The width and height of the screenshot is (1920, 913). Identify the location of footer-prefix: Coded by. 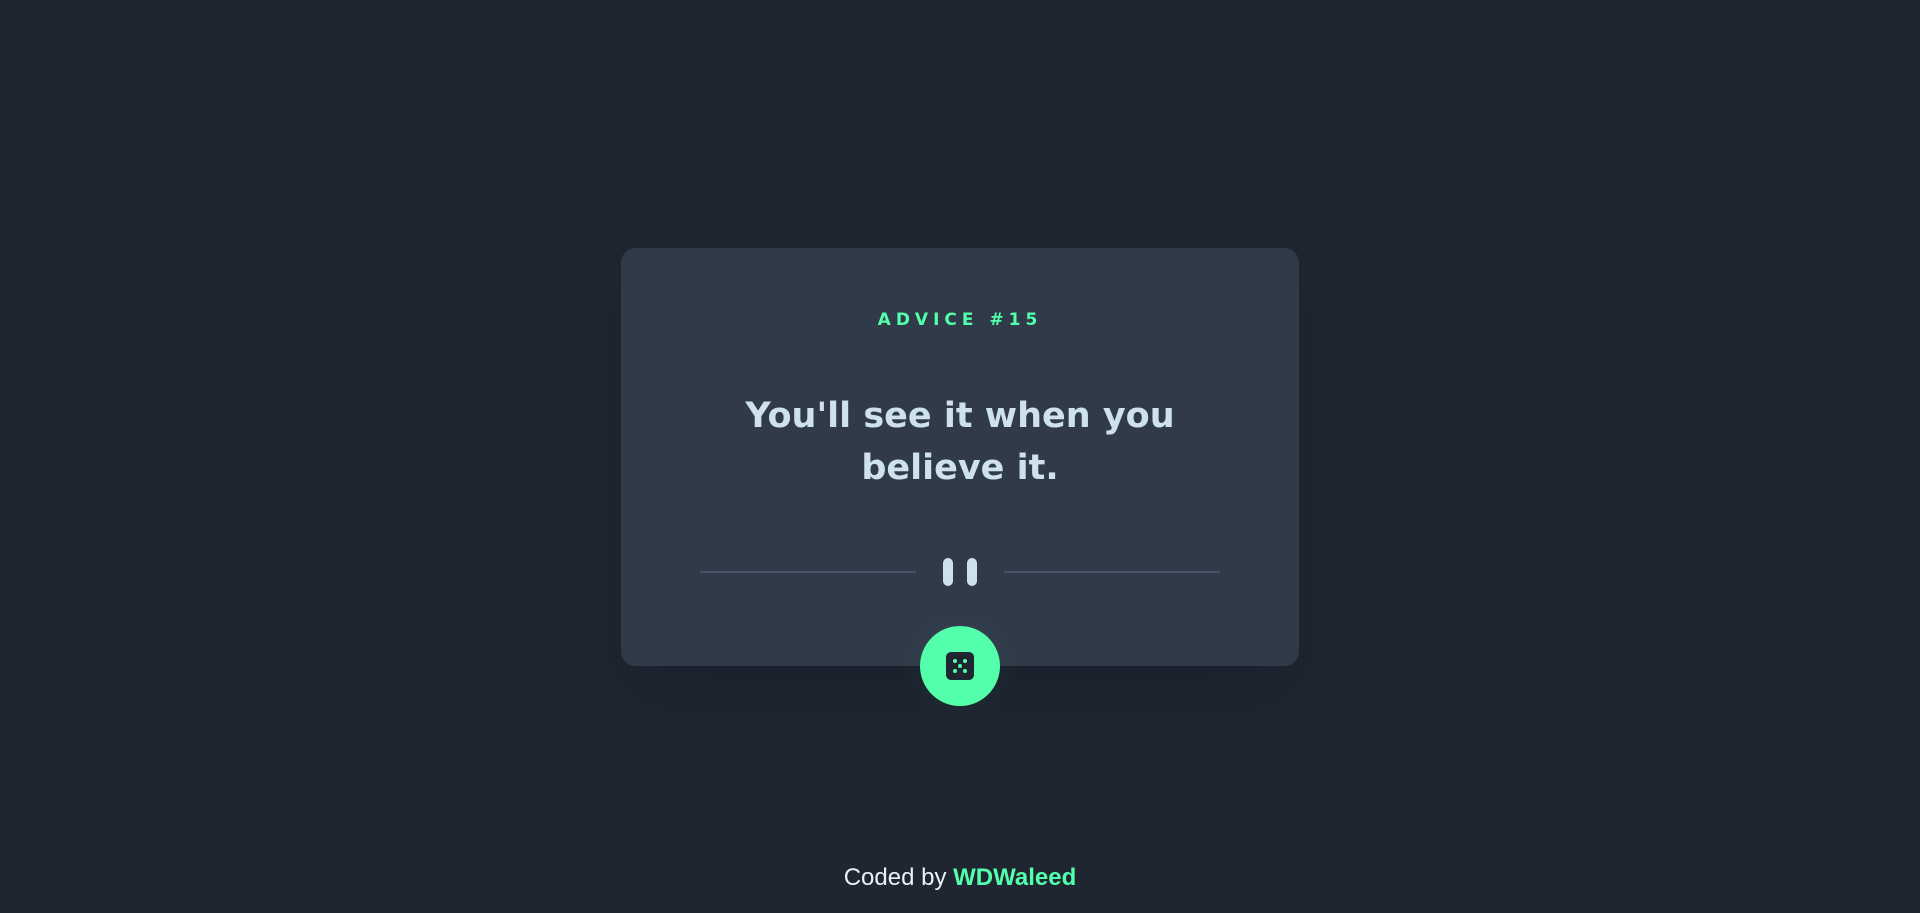
(895, 877).